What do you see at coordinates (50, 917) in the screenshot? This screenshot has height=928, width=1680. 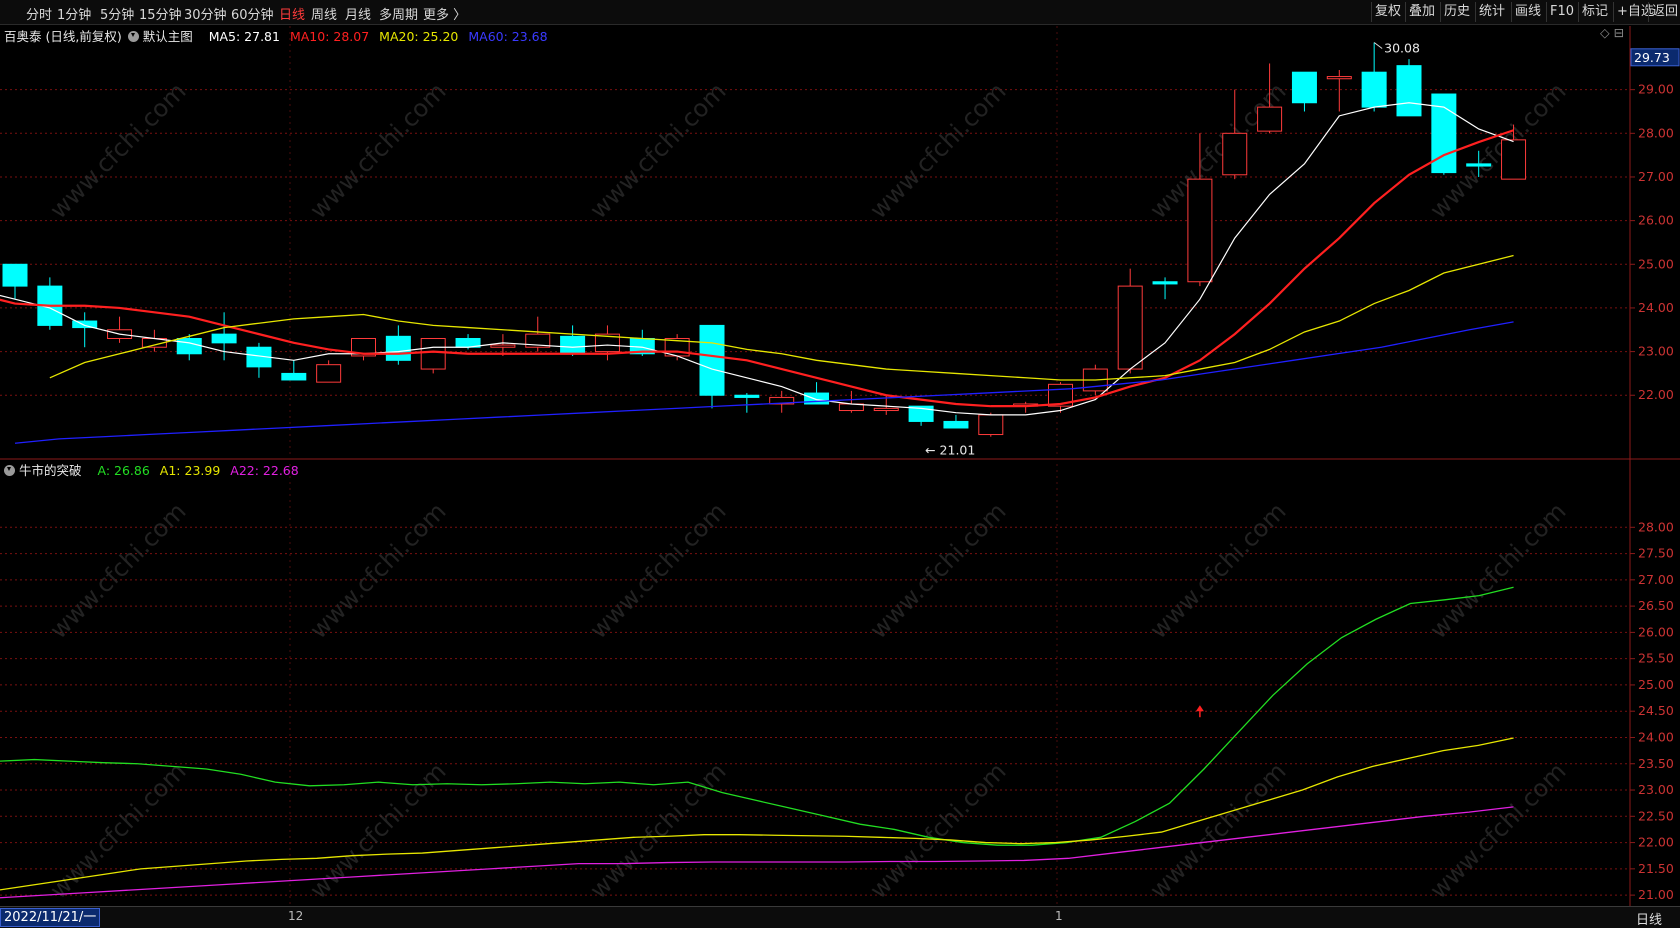 I see `cursor-date: 2022/11/21/一` at bounding box center [50, 917].